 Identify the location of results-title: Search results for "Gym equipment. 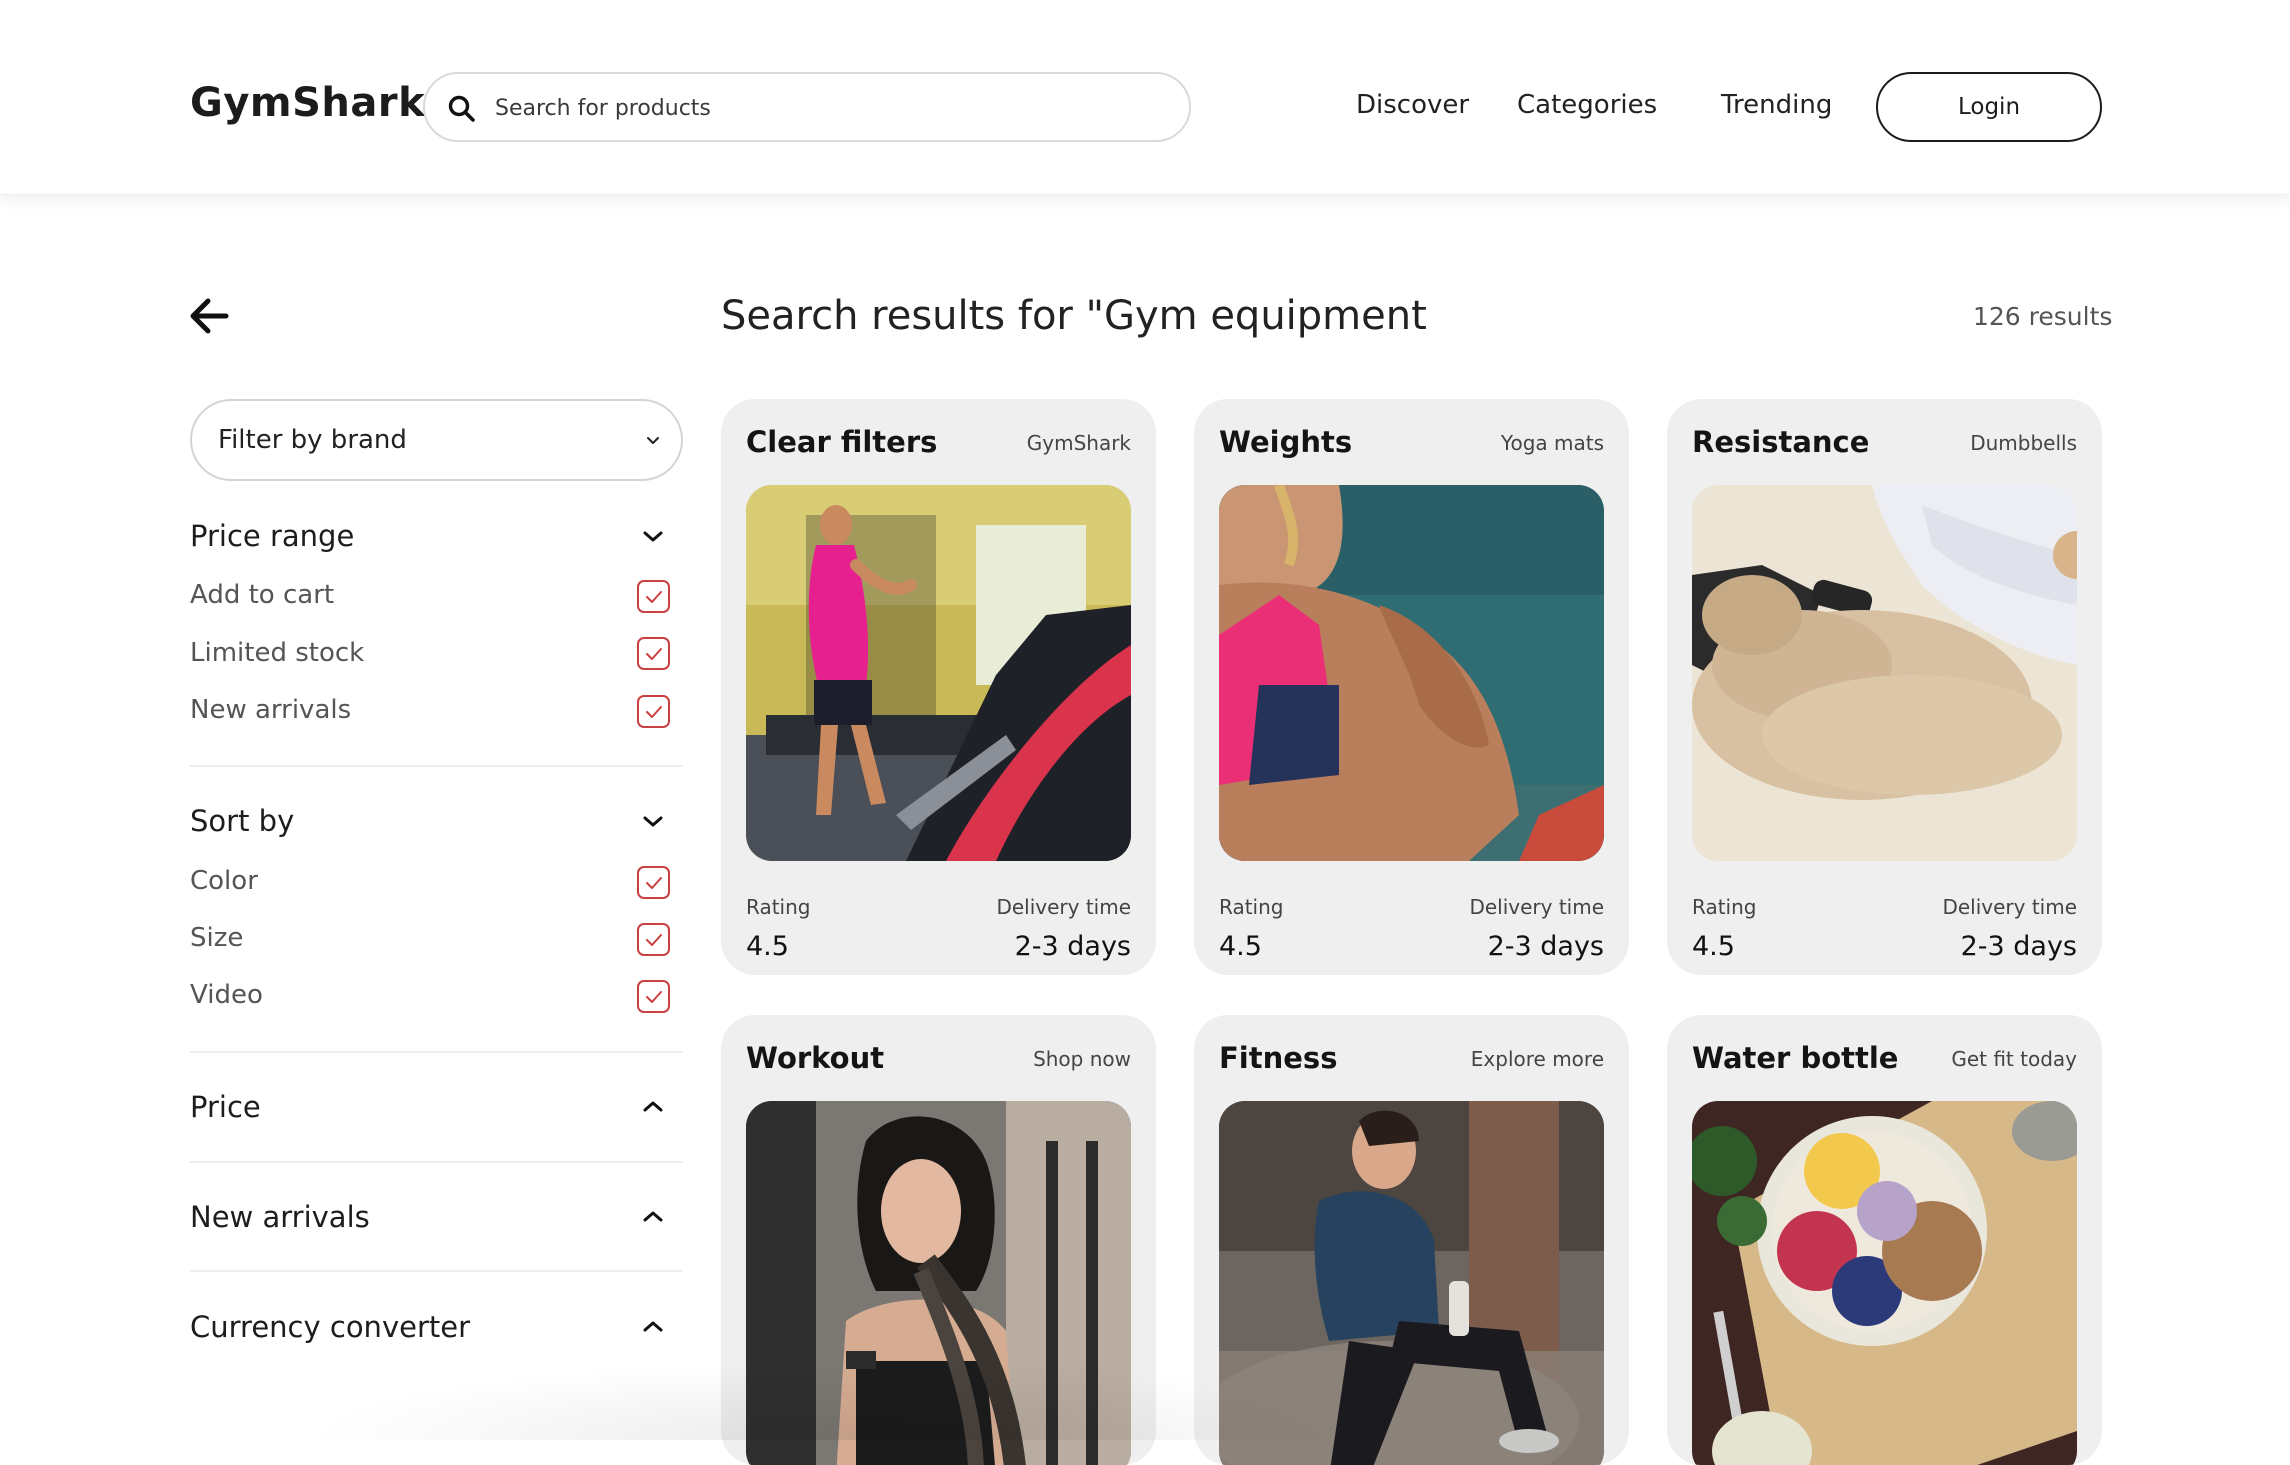
(1074, 316).